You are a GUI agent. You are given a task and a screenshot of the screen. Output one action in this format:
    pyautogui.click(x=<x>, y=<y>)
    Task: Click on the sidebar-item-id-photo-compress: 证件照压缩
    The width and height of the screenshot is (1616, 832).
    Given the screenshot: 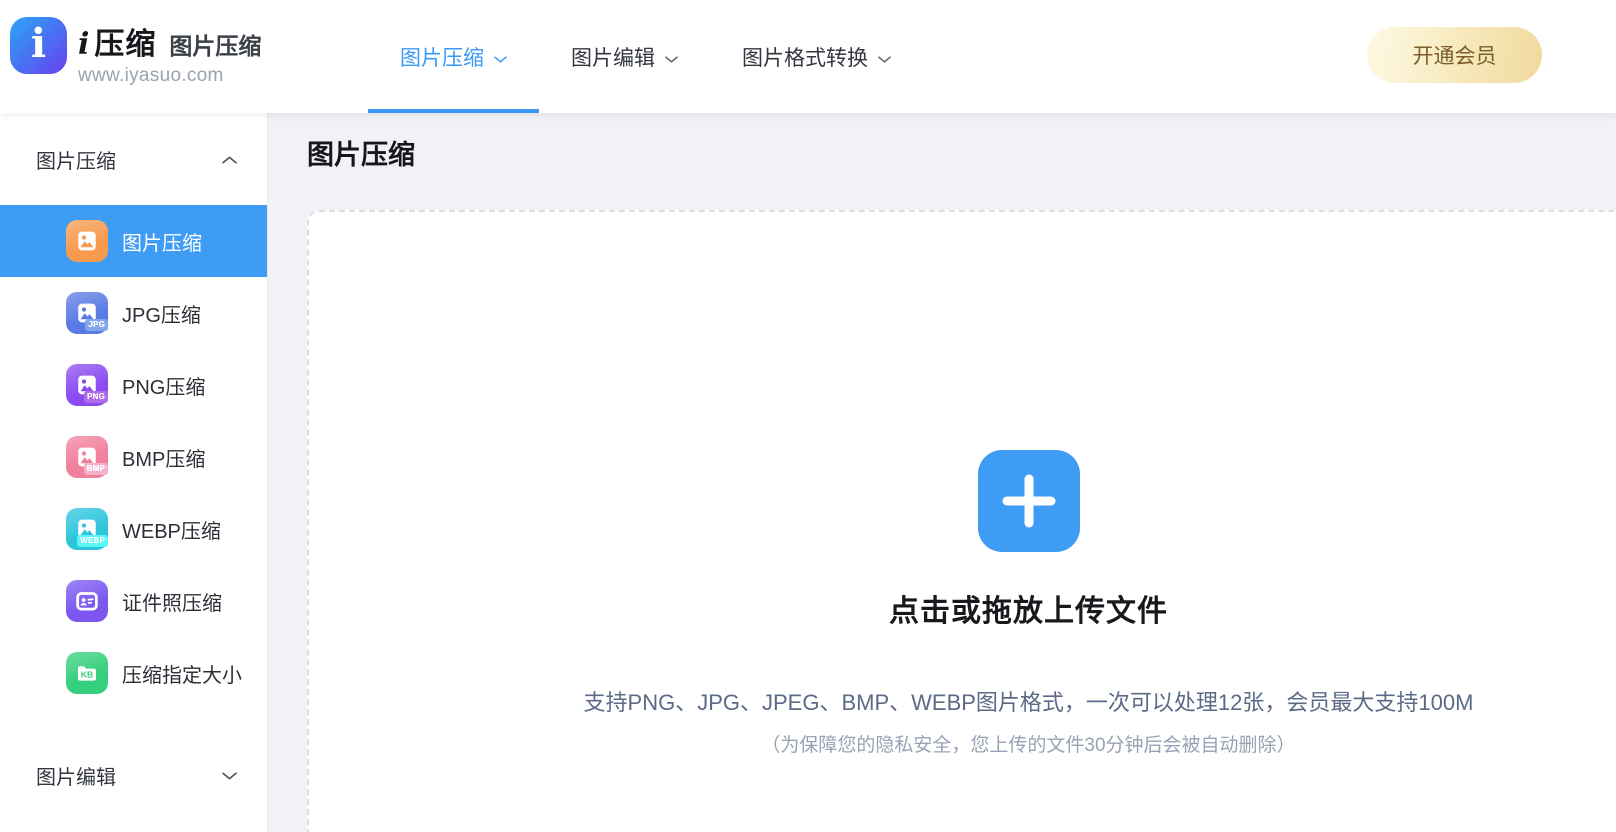 What is the action you would take?
    pyautogui.click(x=133, y=601)
    